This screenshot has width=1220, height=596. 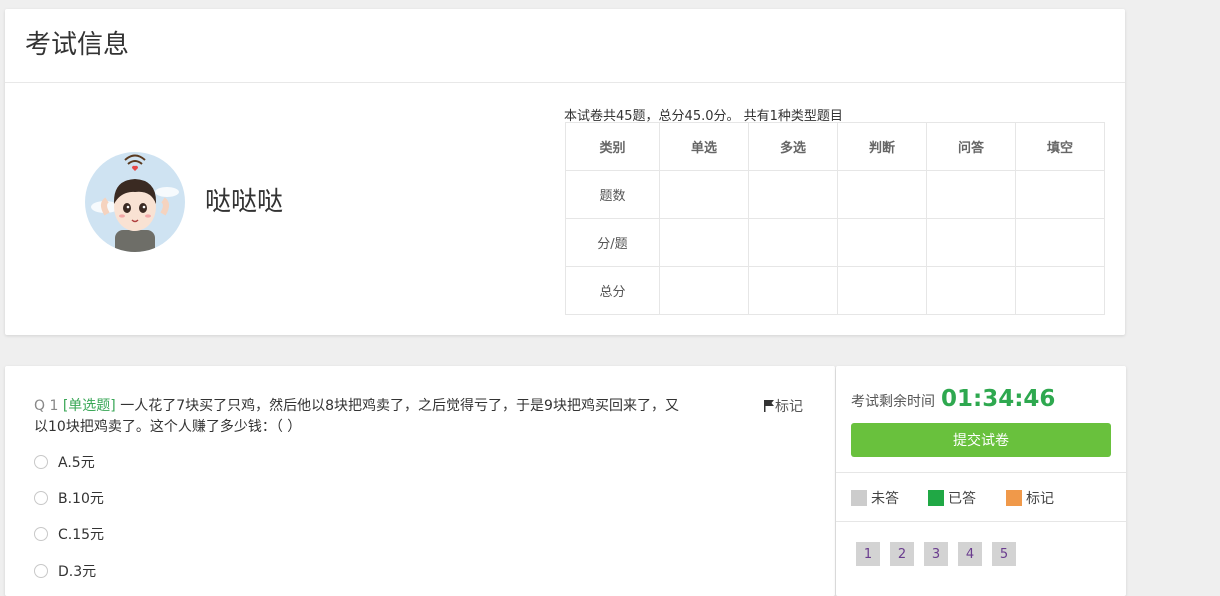 I want to click on timer-value: 01:34:46, so click(x=998, y=399).